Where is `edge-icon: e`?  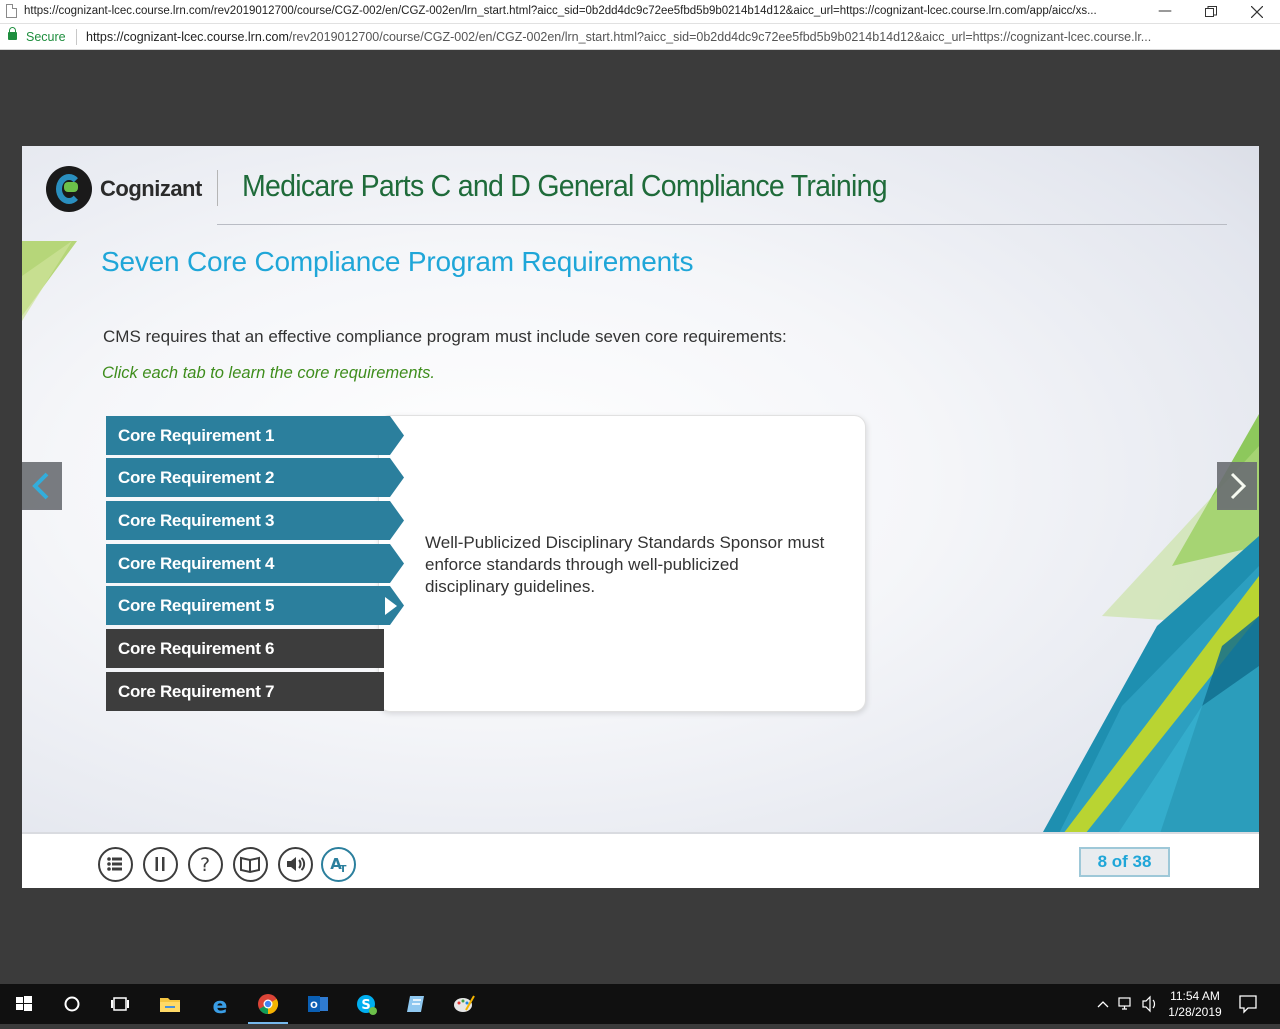 edge-icon: e is located at coordinates (220, 1005).